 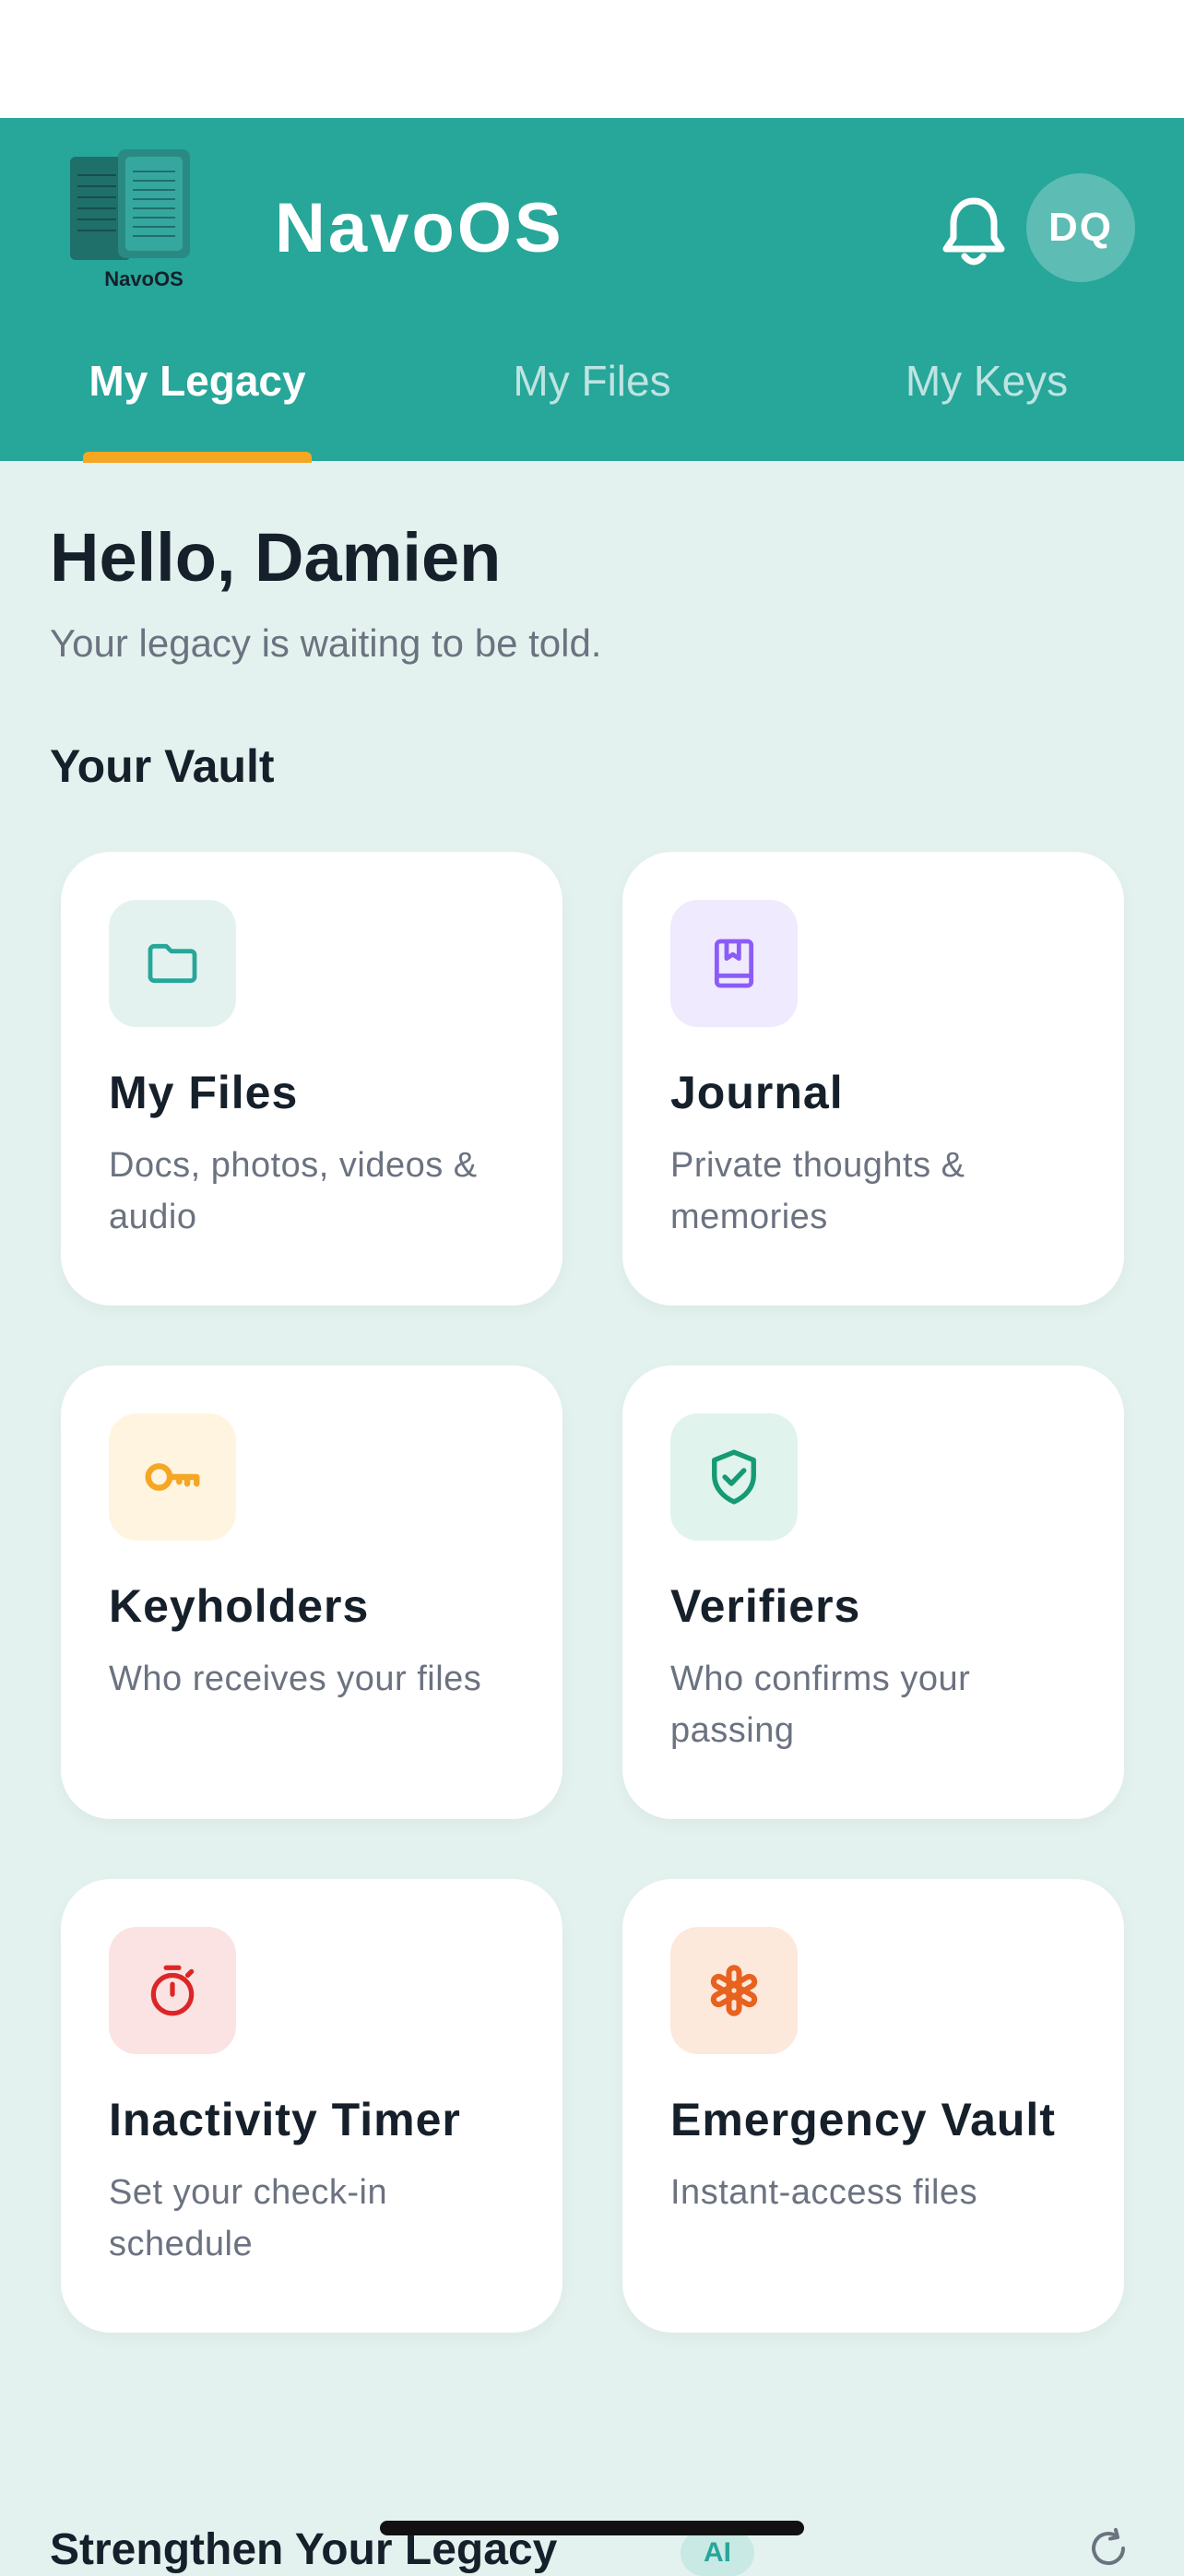 What do you see at coordinates (592, 59) in the screenshot?
I see `status-bar-area` at bounding box center [592, 59].